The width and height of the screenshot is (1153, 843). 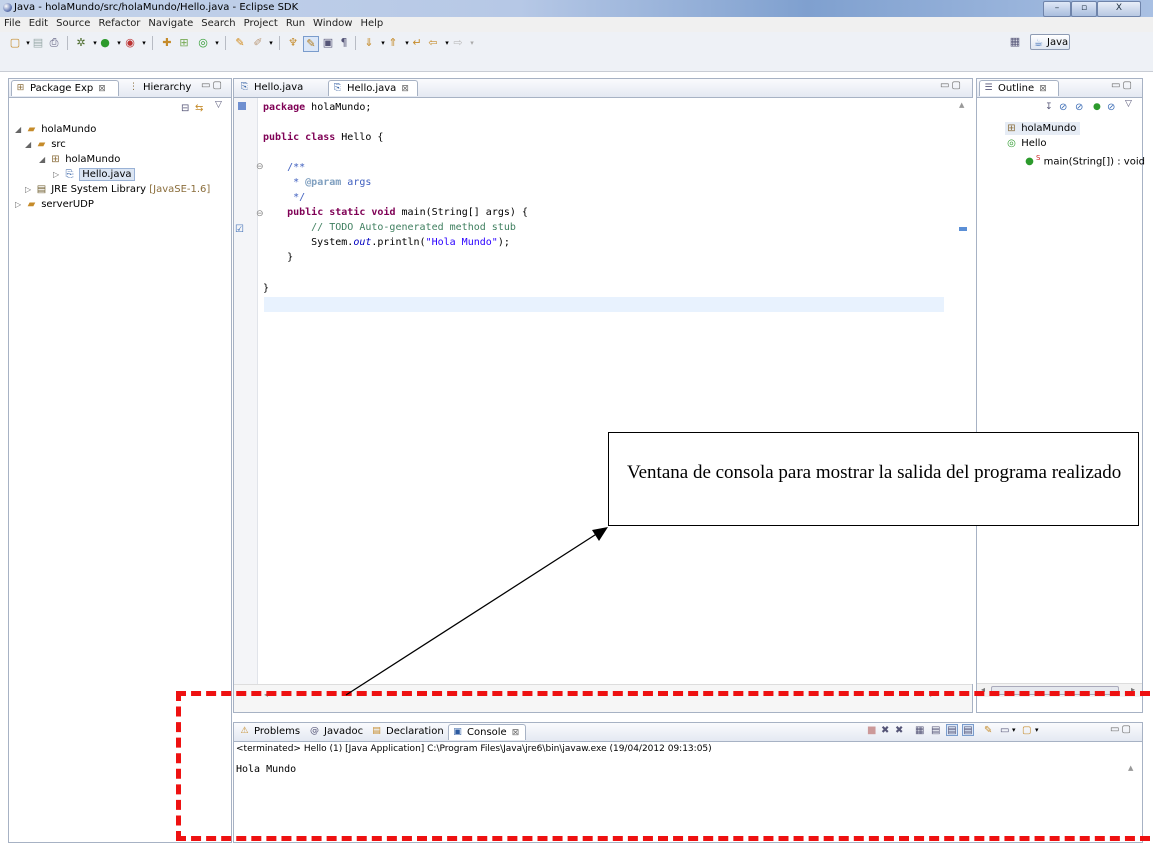 What do you see at coordinates (472, 614) in the screenshot?
I see `arrow-line` at bounding box center [472, 614].